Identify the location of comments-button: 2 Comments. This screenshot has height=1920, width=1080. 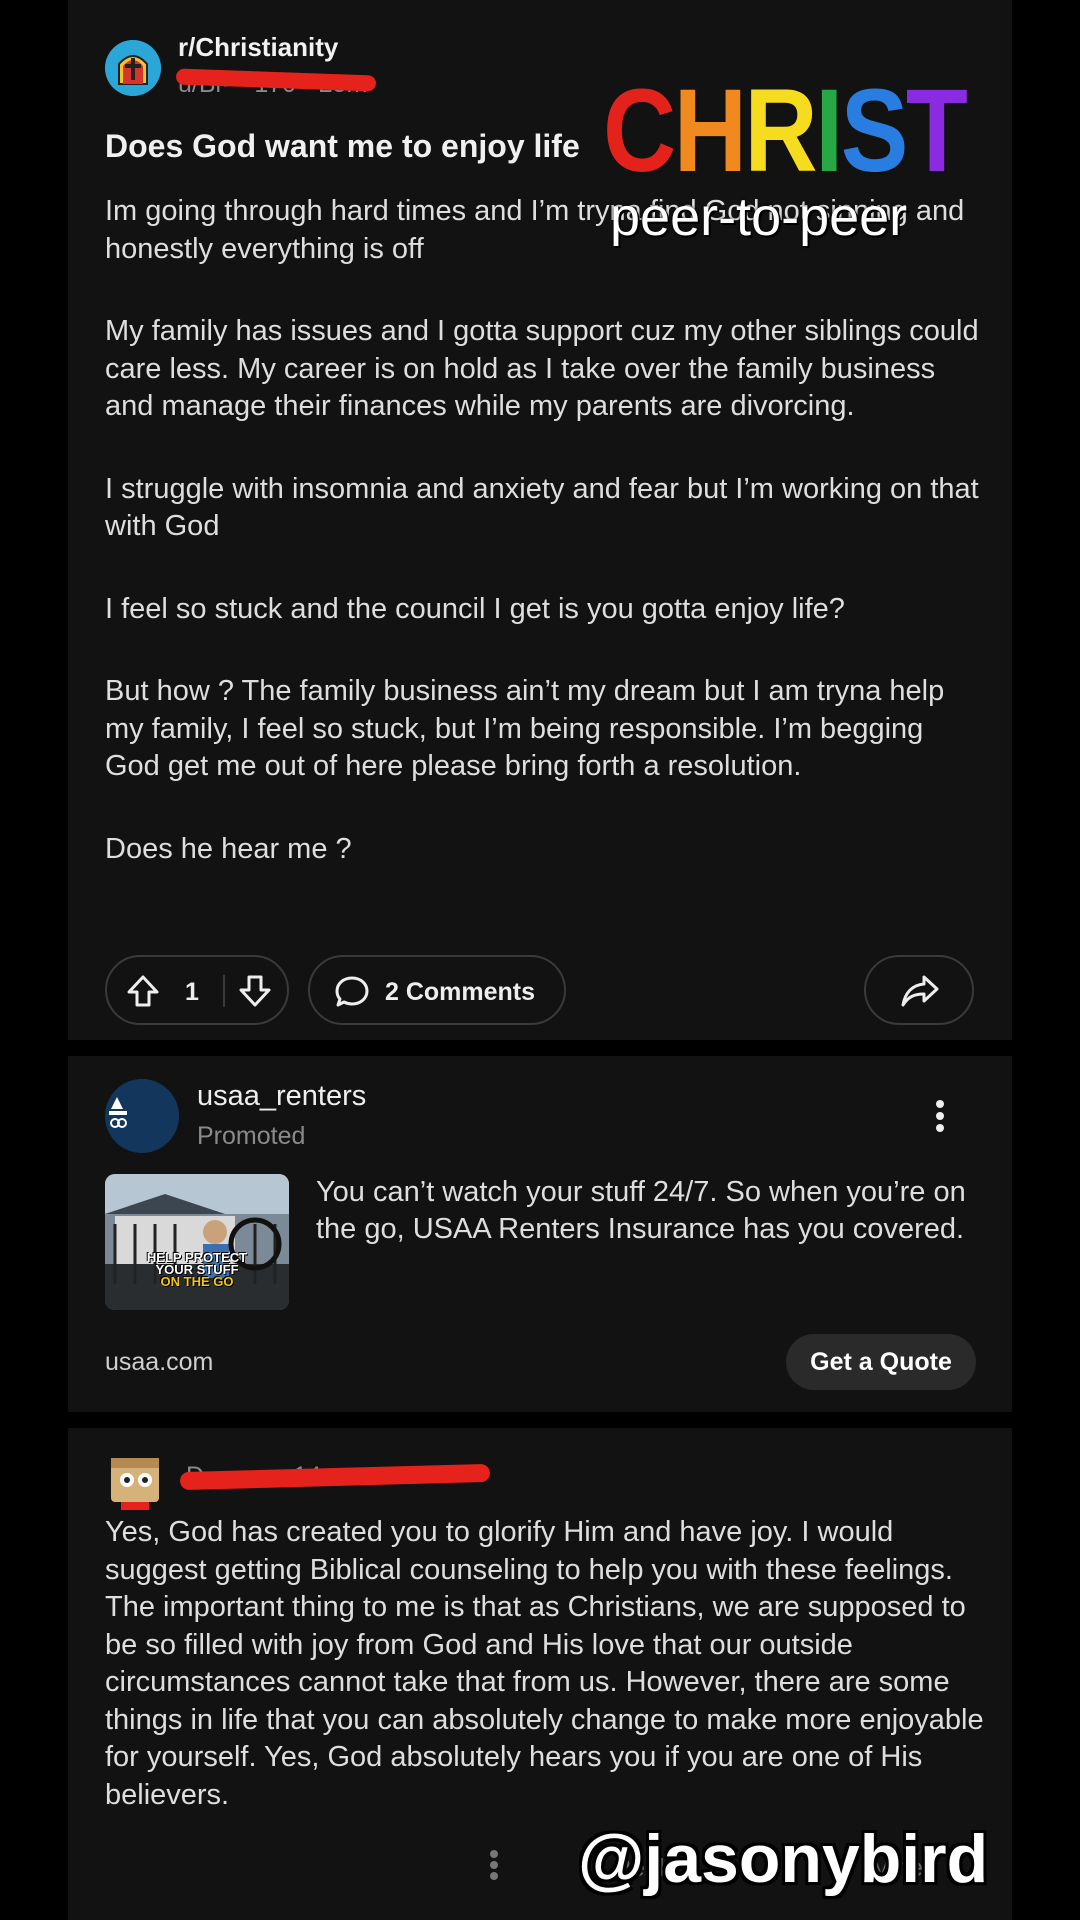
(437, 990).